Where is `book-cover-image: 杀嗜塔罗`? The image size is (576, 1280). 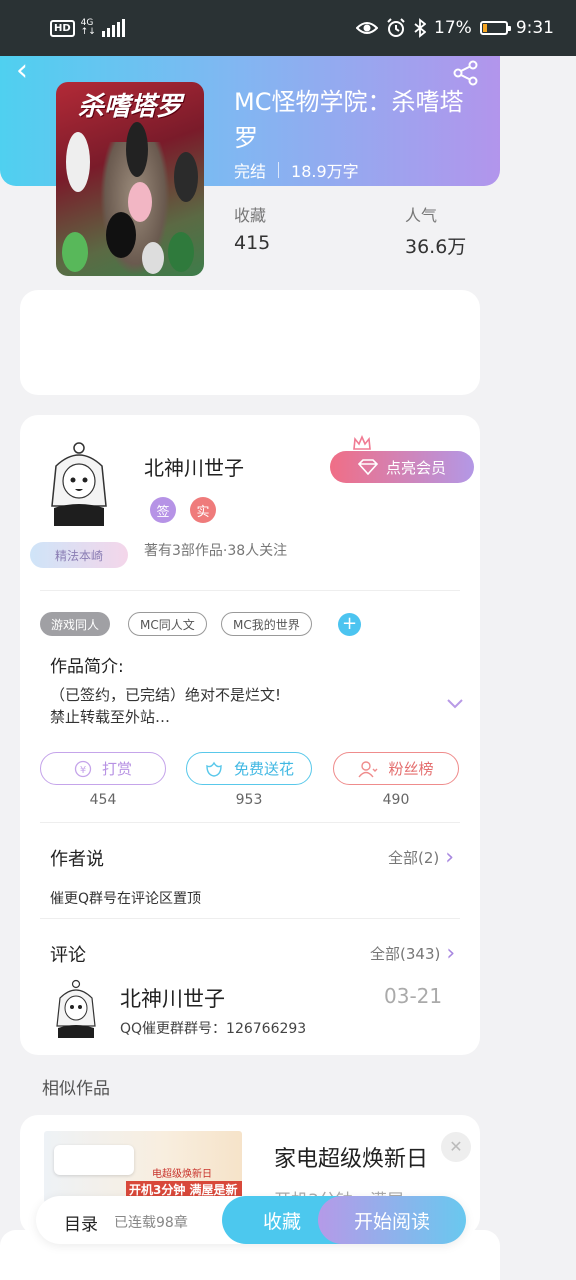
book-cover-image: 杀嗜塔罗 is located at coordinates (130, 179).